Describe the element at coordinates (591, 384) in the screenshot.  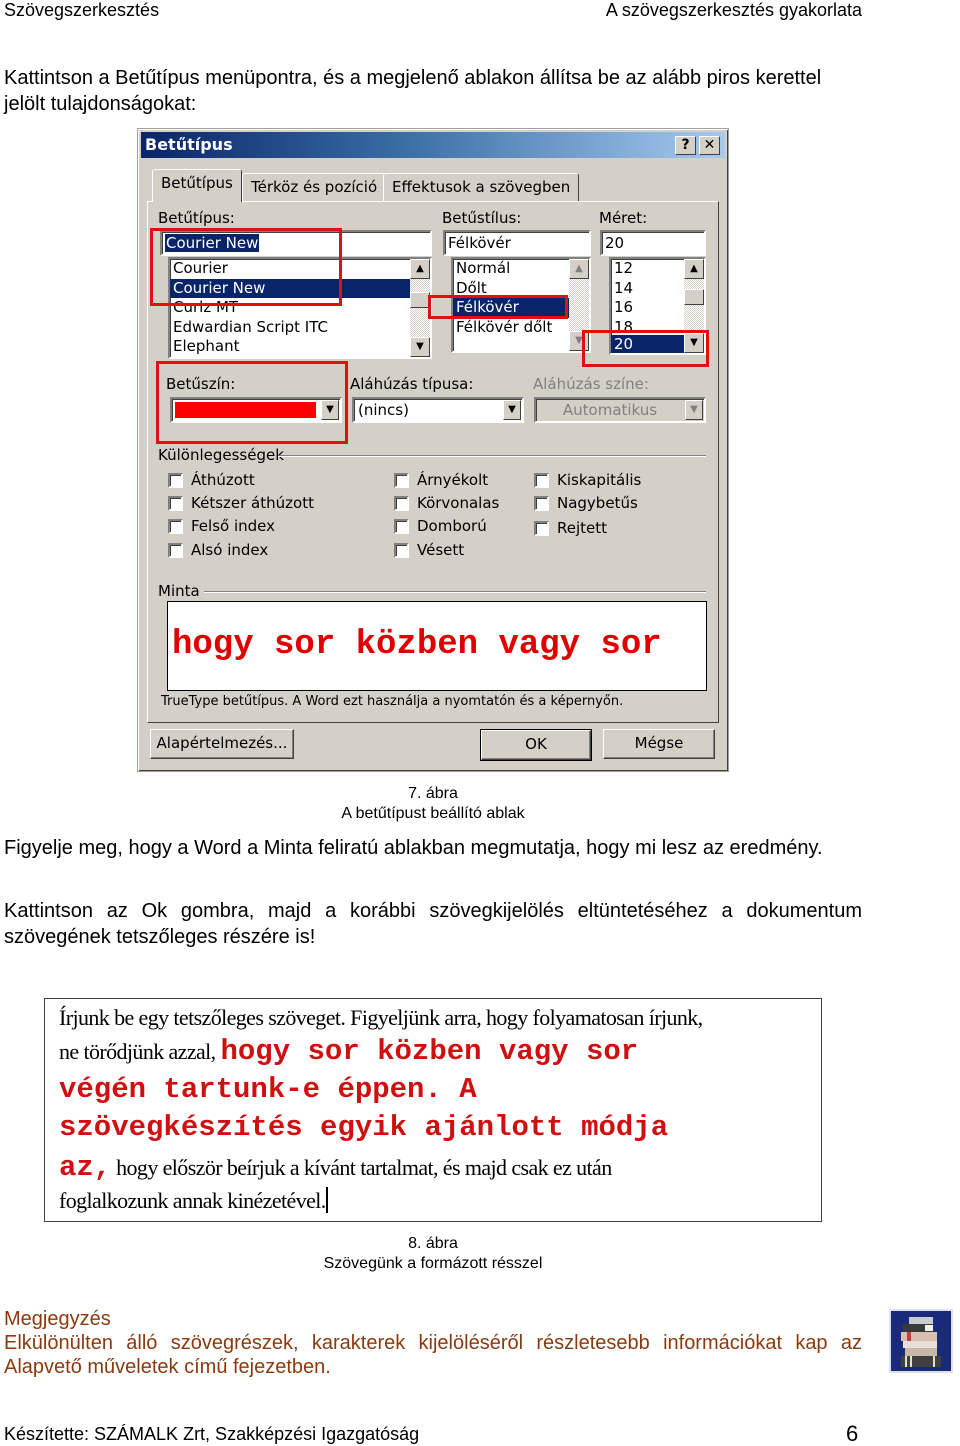
I see `underline-color-label: Aláhúzás színe:` at that location.